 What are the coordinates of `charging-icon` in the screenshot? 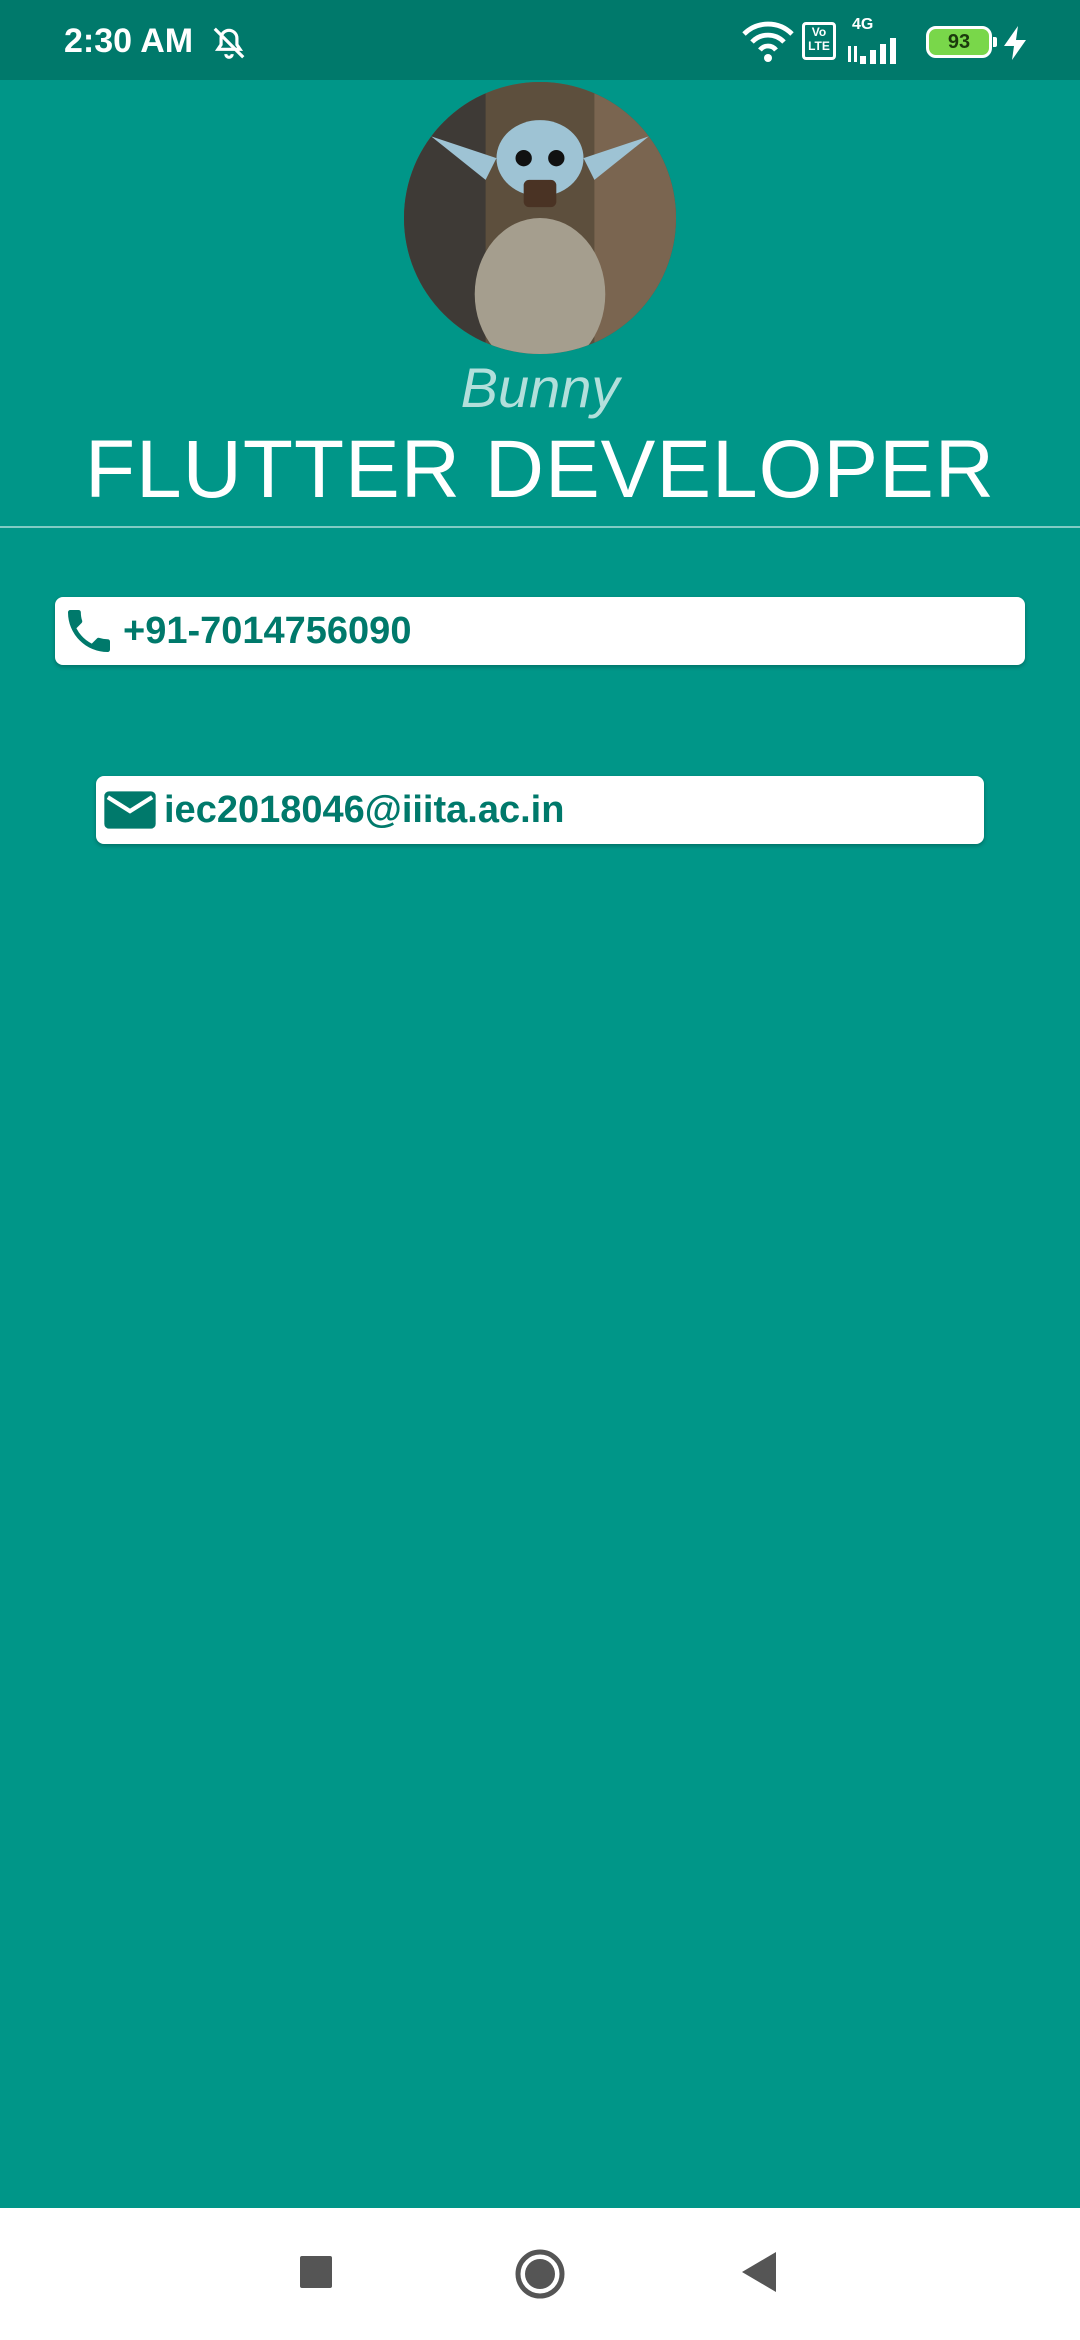 It's located at (1015, 43).